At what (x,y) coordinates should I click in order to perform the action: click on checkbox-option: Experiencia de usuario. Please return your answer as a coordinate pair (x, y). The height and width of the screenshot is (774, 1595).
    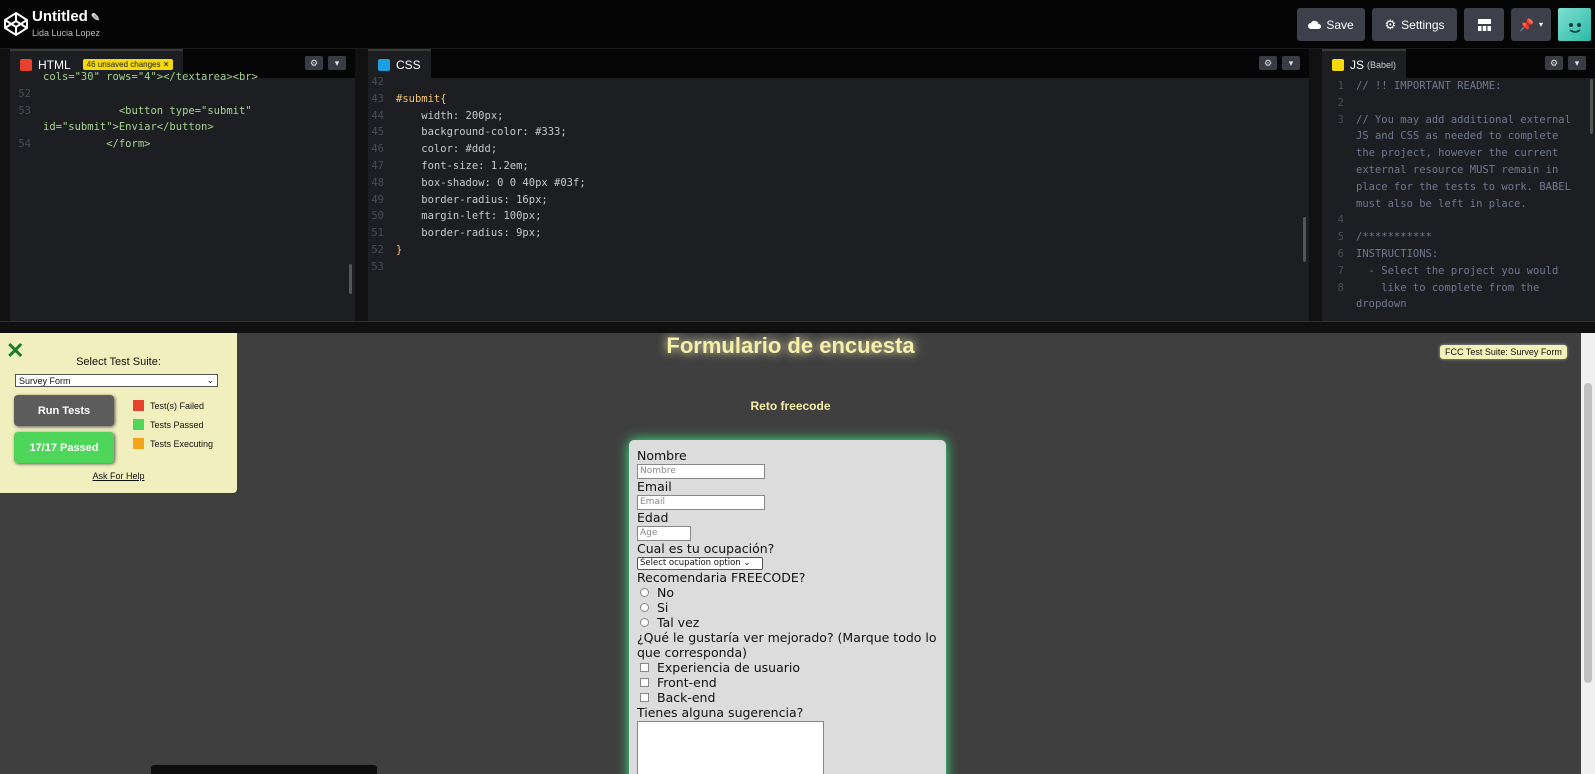
    Looking at the image, I should click on (787, 667).